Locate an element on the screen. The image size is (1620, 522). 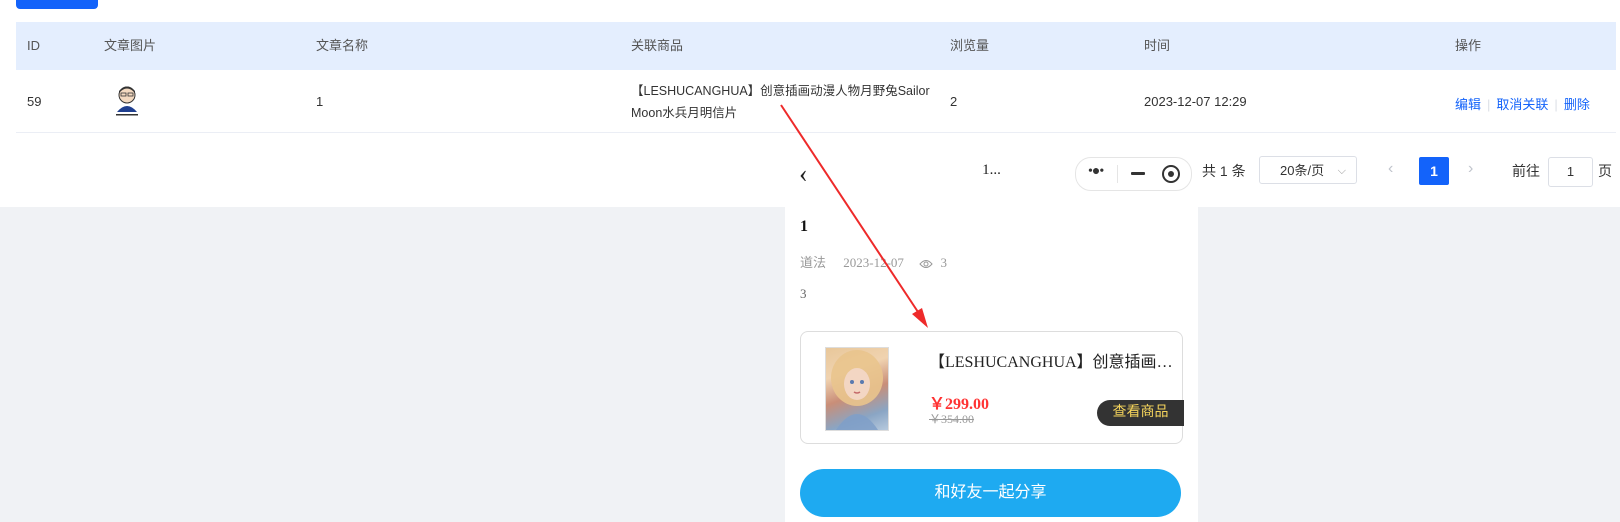
article-views: 3 is located at coordinates (943, 262).